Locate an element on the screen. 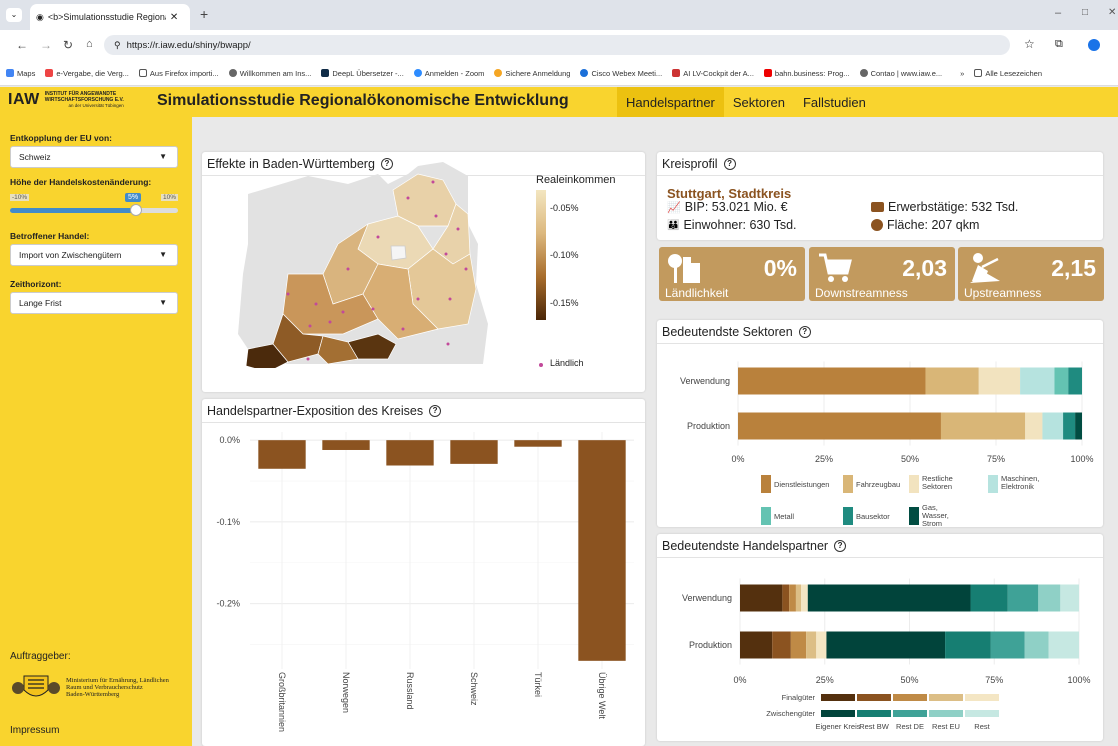 Image resolution: width=1118 pixels, height=746 pixels. region-stuttgart is located at coordinates (398, 253).